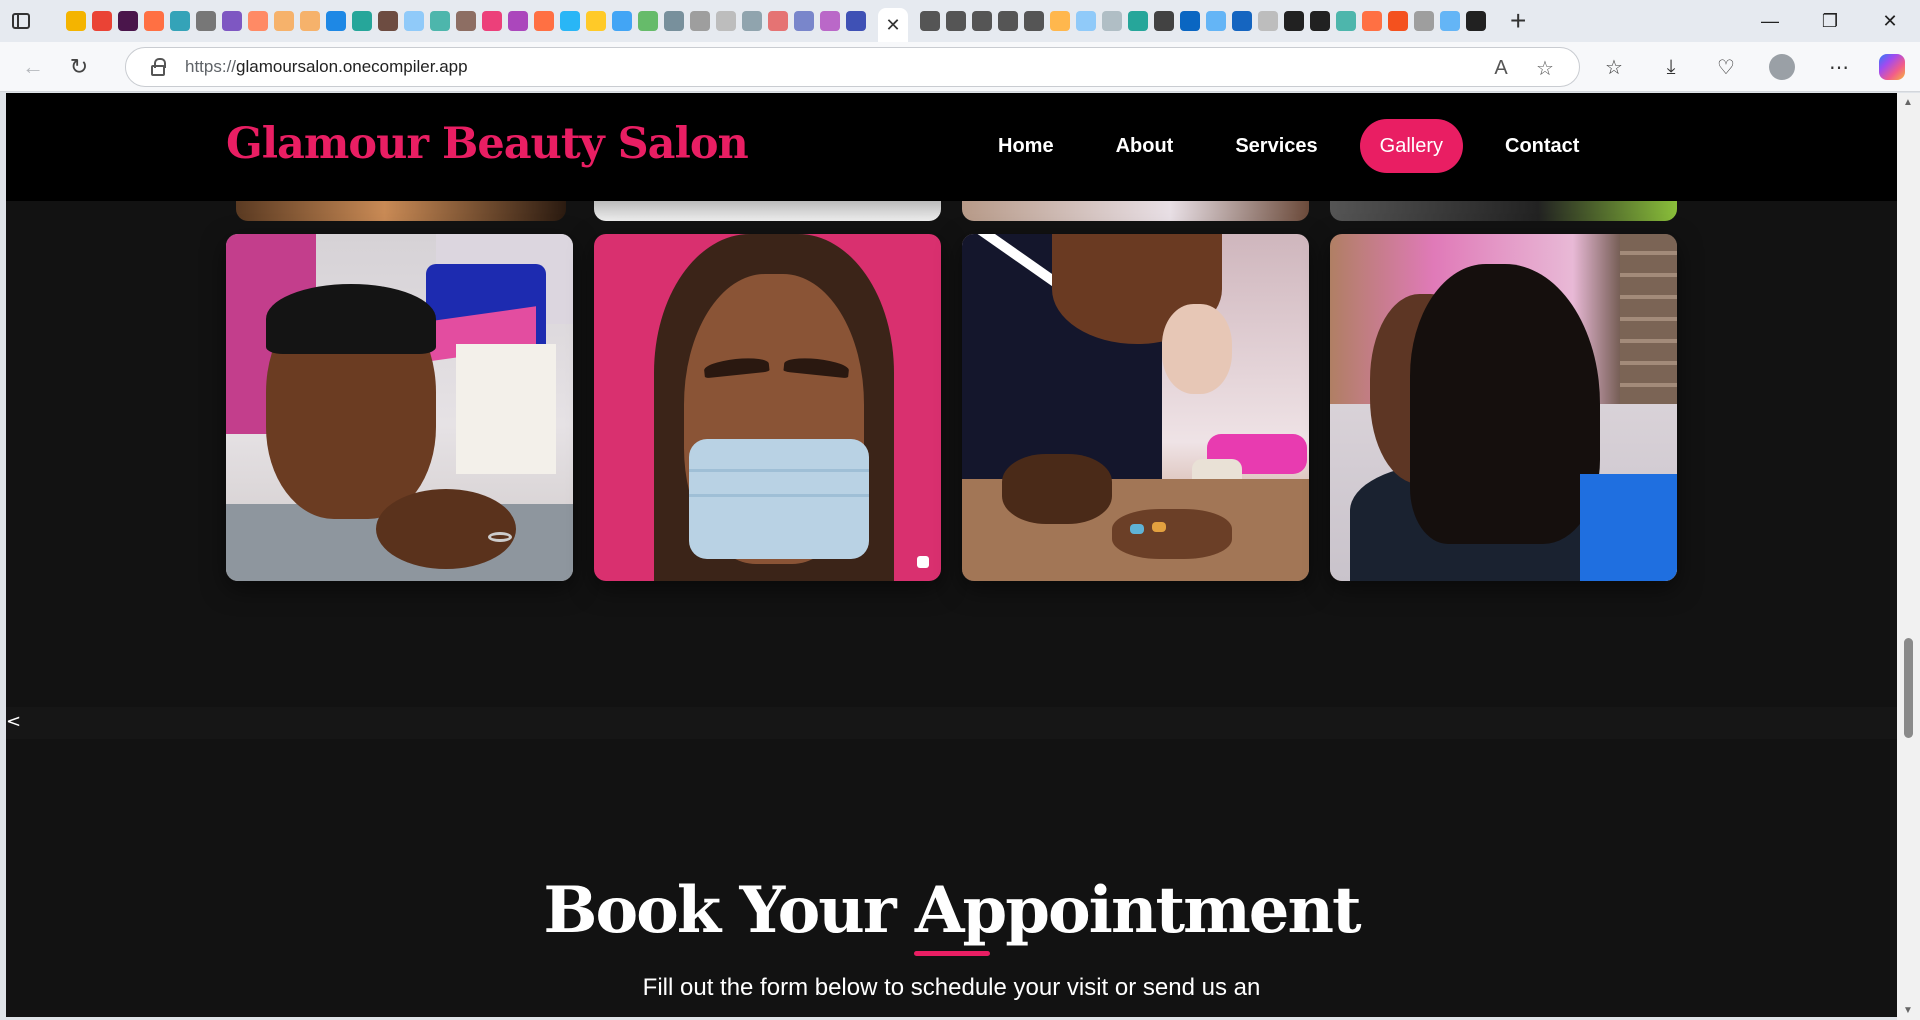 The width and height of the screenshot is (1920, 1020). Describe the element at coordinates (1726, 67) in the screenshot. I see `browser-essentials-icon: ♡` at that location.